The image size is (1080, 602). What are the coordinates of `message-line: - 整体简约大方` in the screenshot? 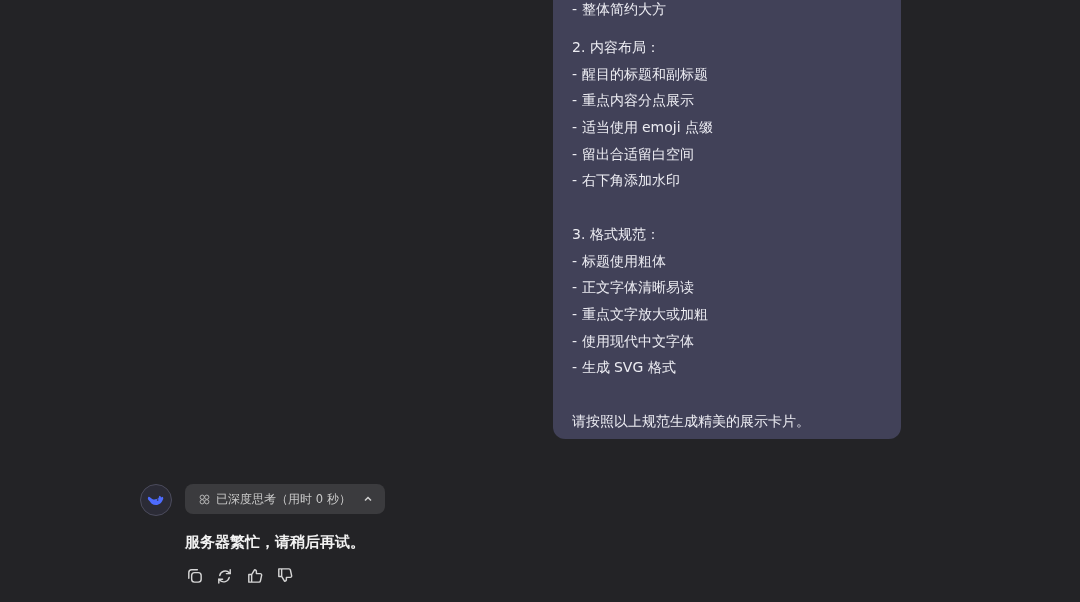 It's located at (619, 9).